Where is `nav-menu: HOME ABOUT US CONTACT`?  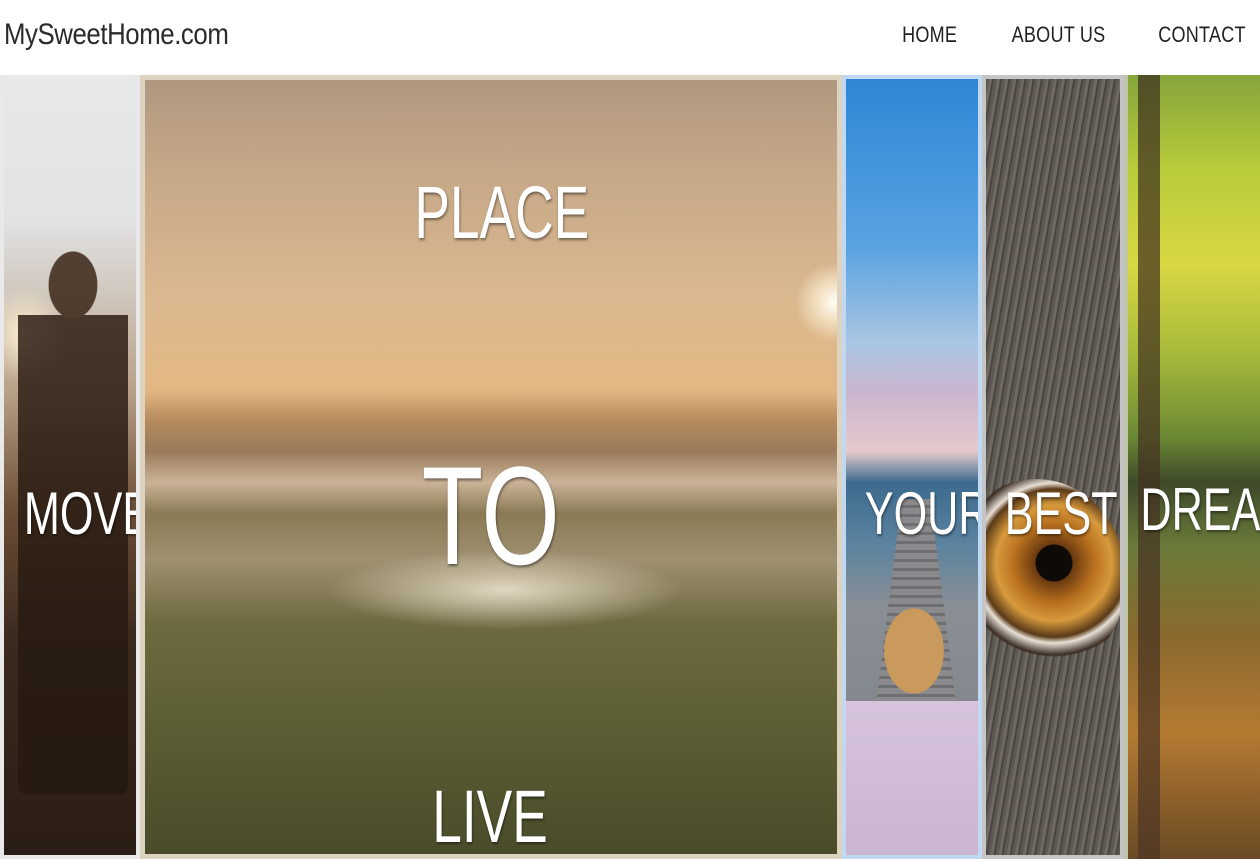 nav-menu: HOME ABOUT US CONTACT is located at coordinates (1051, 35).